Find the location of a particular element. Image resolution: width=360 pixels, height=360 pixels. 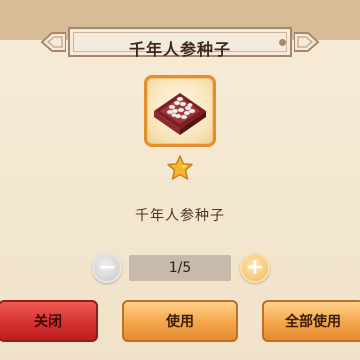

banner-right-ornament-icon is located at coordinates (307, 42).